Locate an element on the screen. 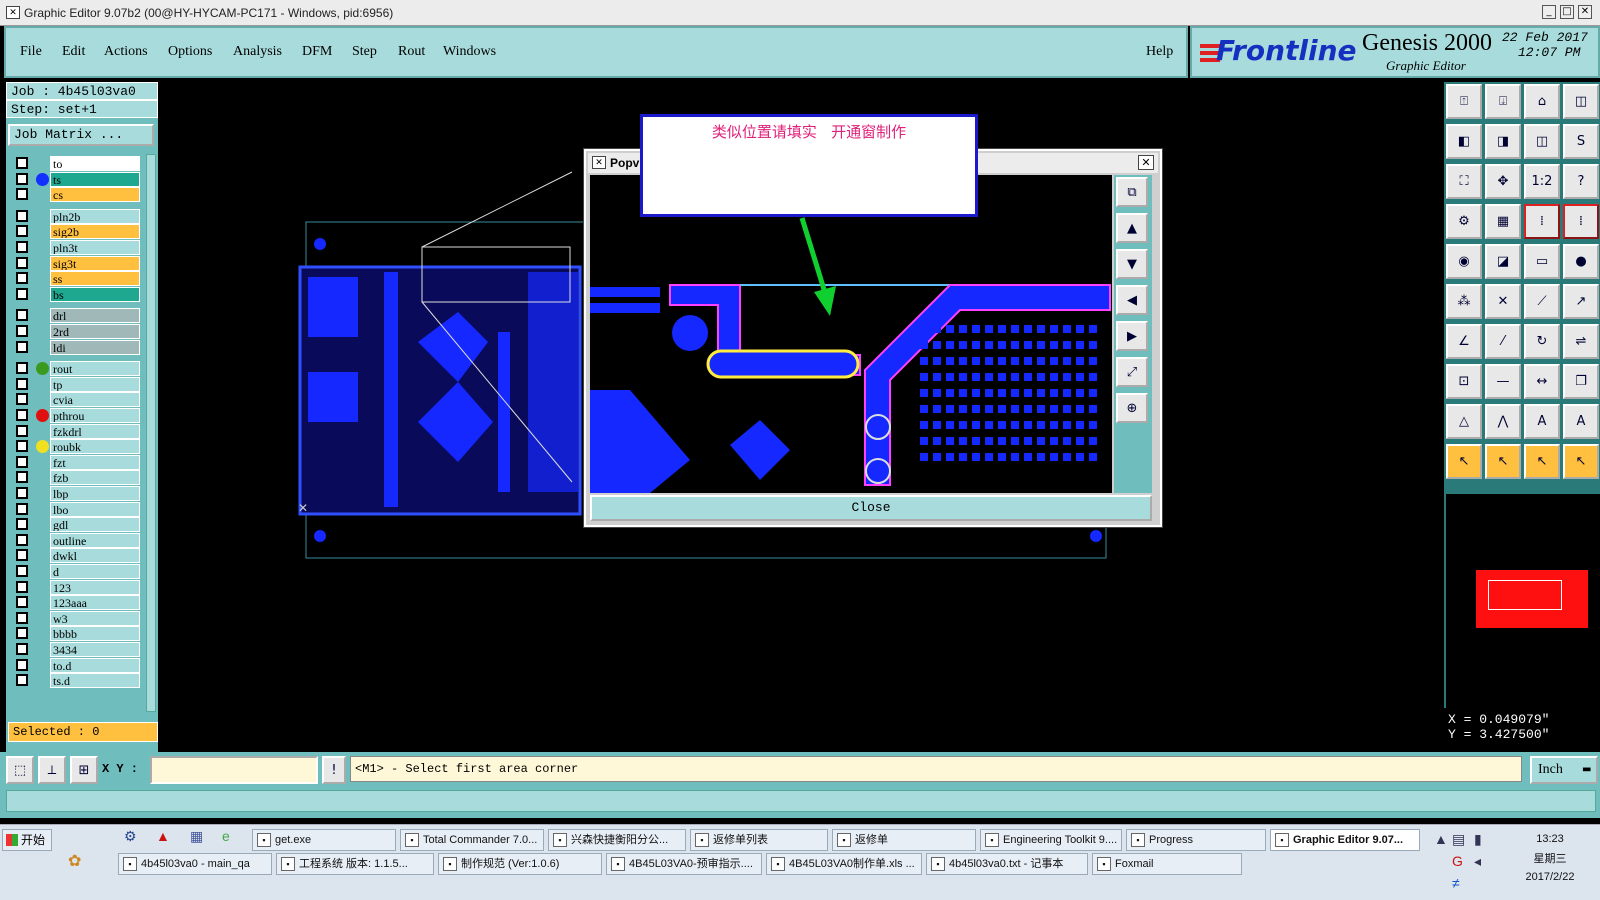  mini-map is located at coordinates (1522, 601).